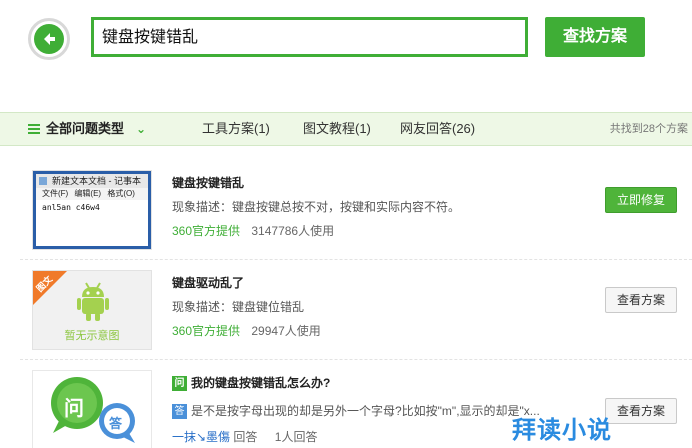 The width and height of the screenshot is (692, 448). Describe the element at coordinates (208, 282) in the screenshot. I see `result-title: 键盘驱动乱了` at that location.